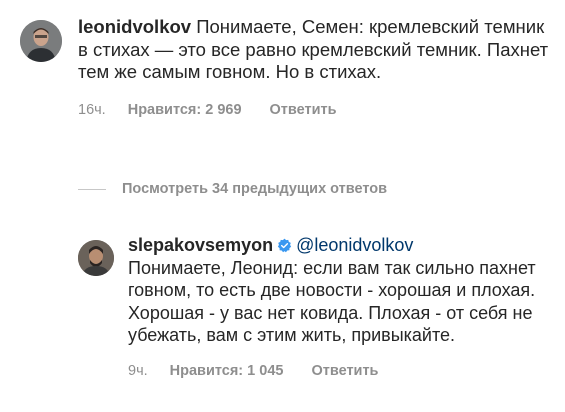 The image size is (565, 412). Describe the element at coordinates (92, 110) in the screenshot. I see `timestamp: 16ч.` at that location.